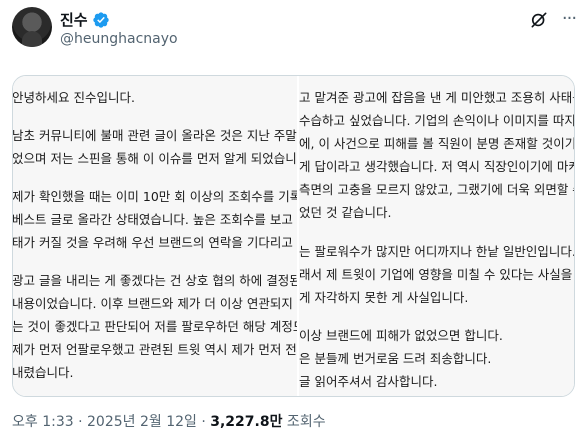 This screenshot has width=587, height=437. What do you see at coordinates (246, 422) in the screenshot?
I see `views-count: 3,227.8만` at bounding box center [246, 422].